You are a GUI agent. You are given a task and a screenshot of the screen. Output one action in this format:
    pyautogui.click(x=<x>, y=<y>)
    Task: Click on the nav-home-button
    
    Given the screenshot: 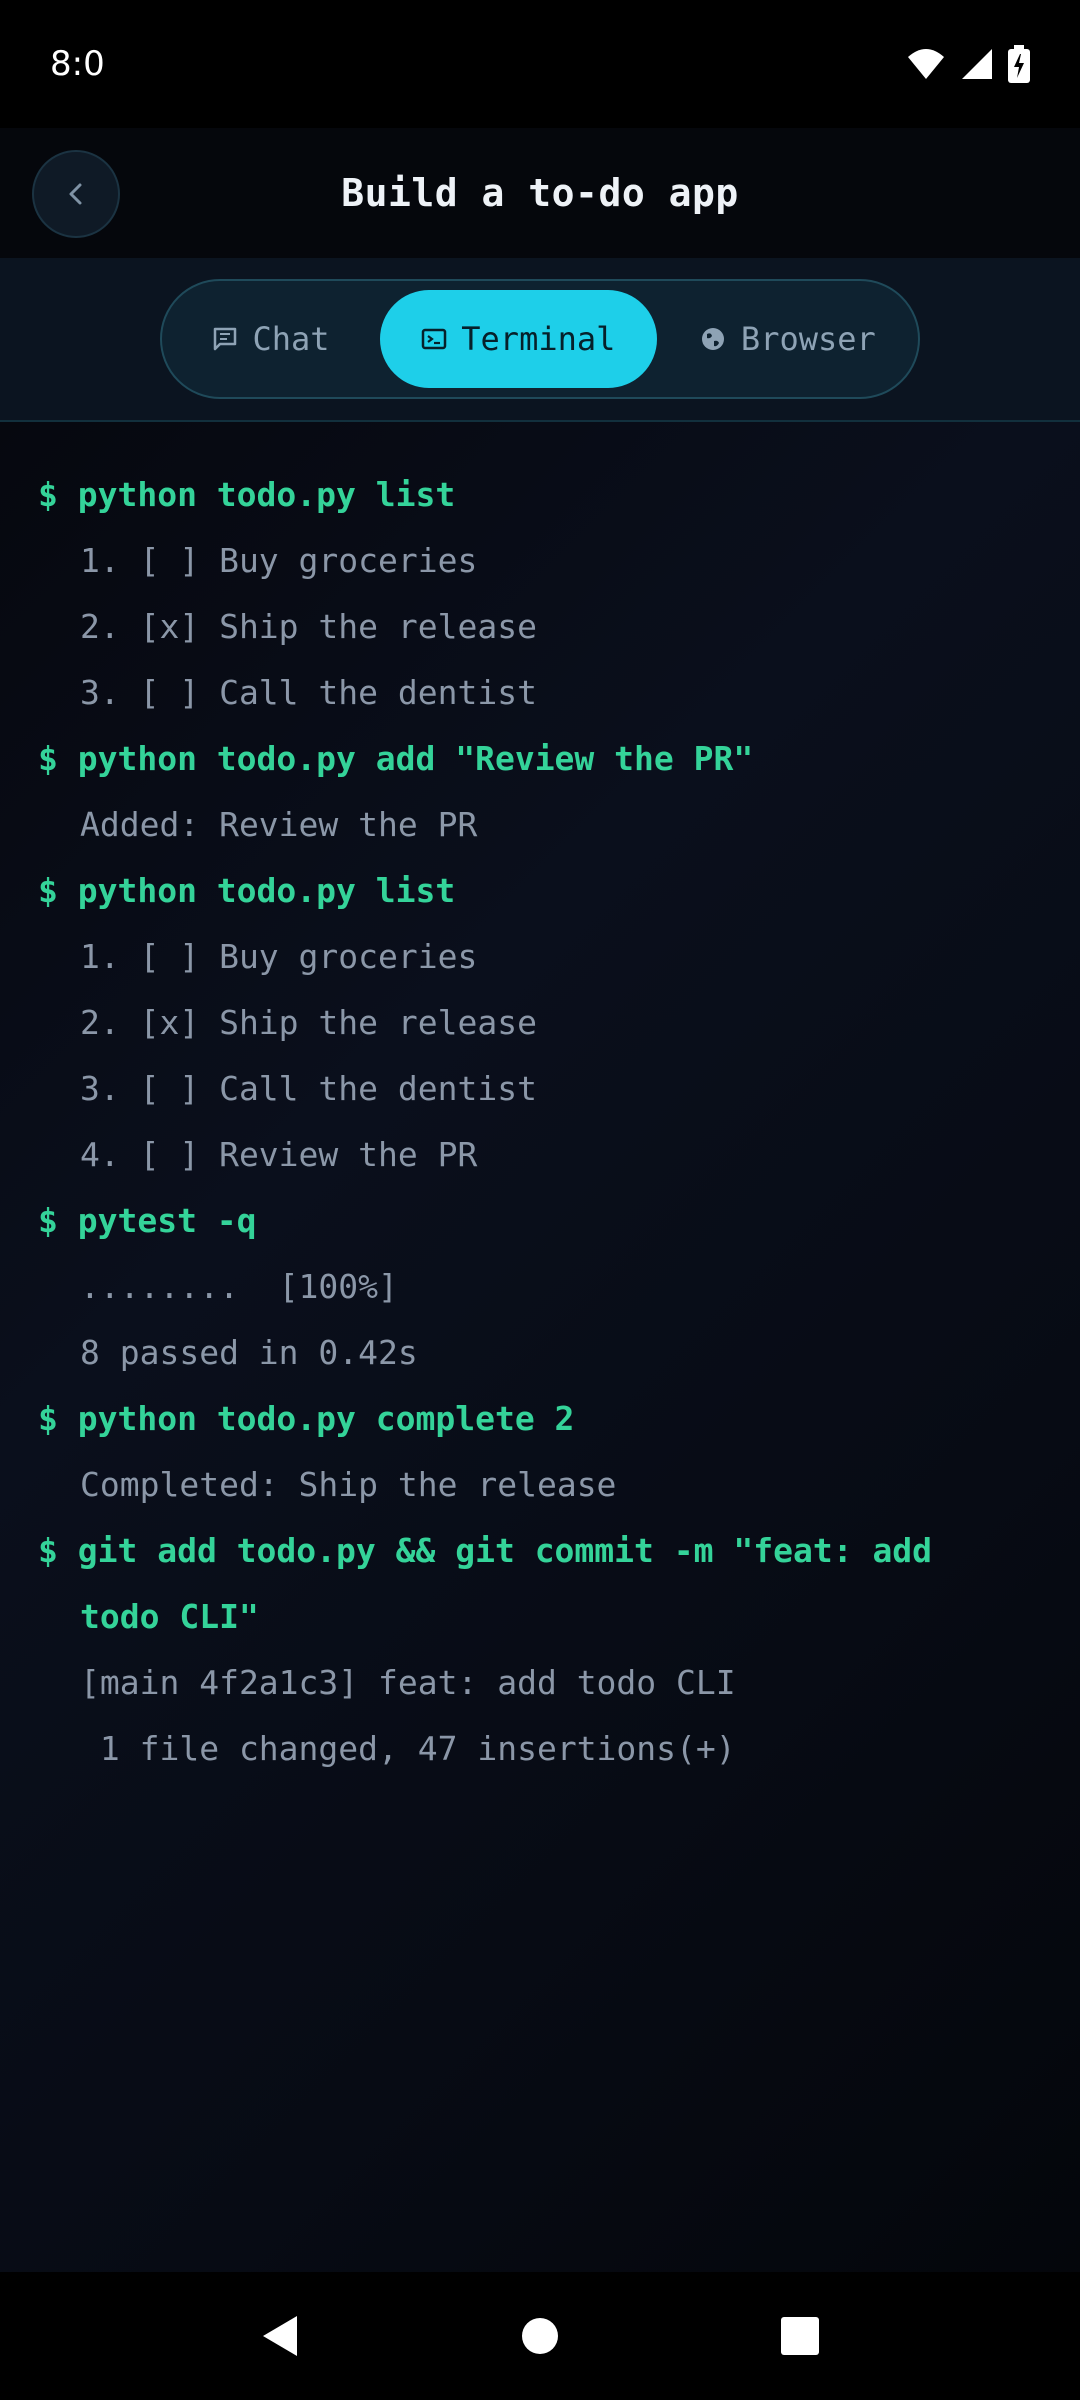 What is the action you would take?
    pyautogui.click(x=540, y=2336)
    